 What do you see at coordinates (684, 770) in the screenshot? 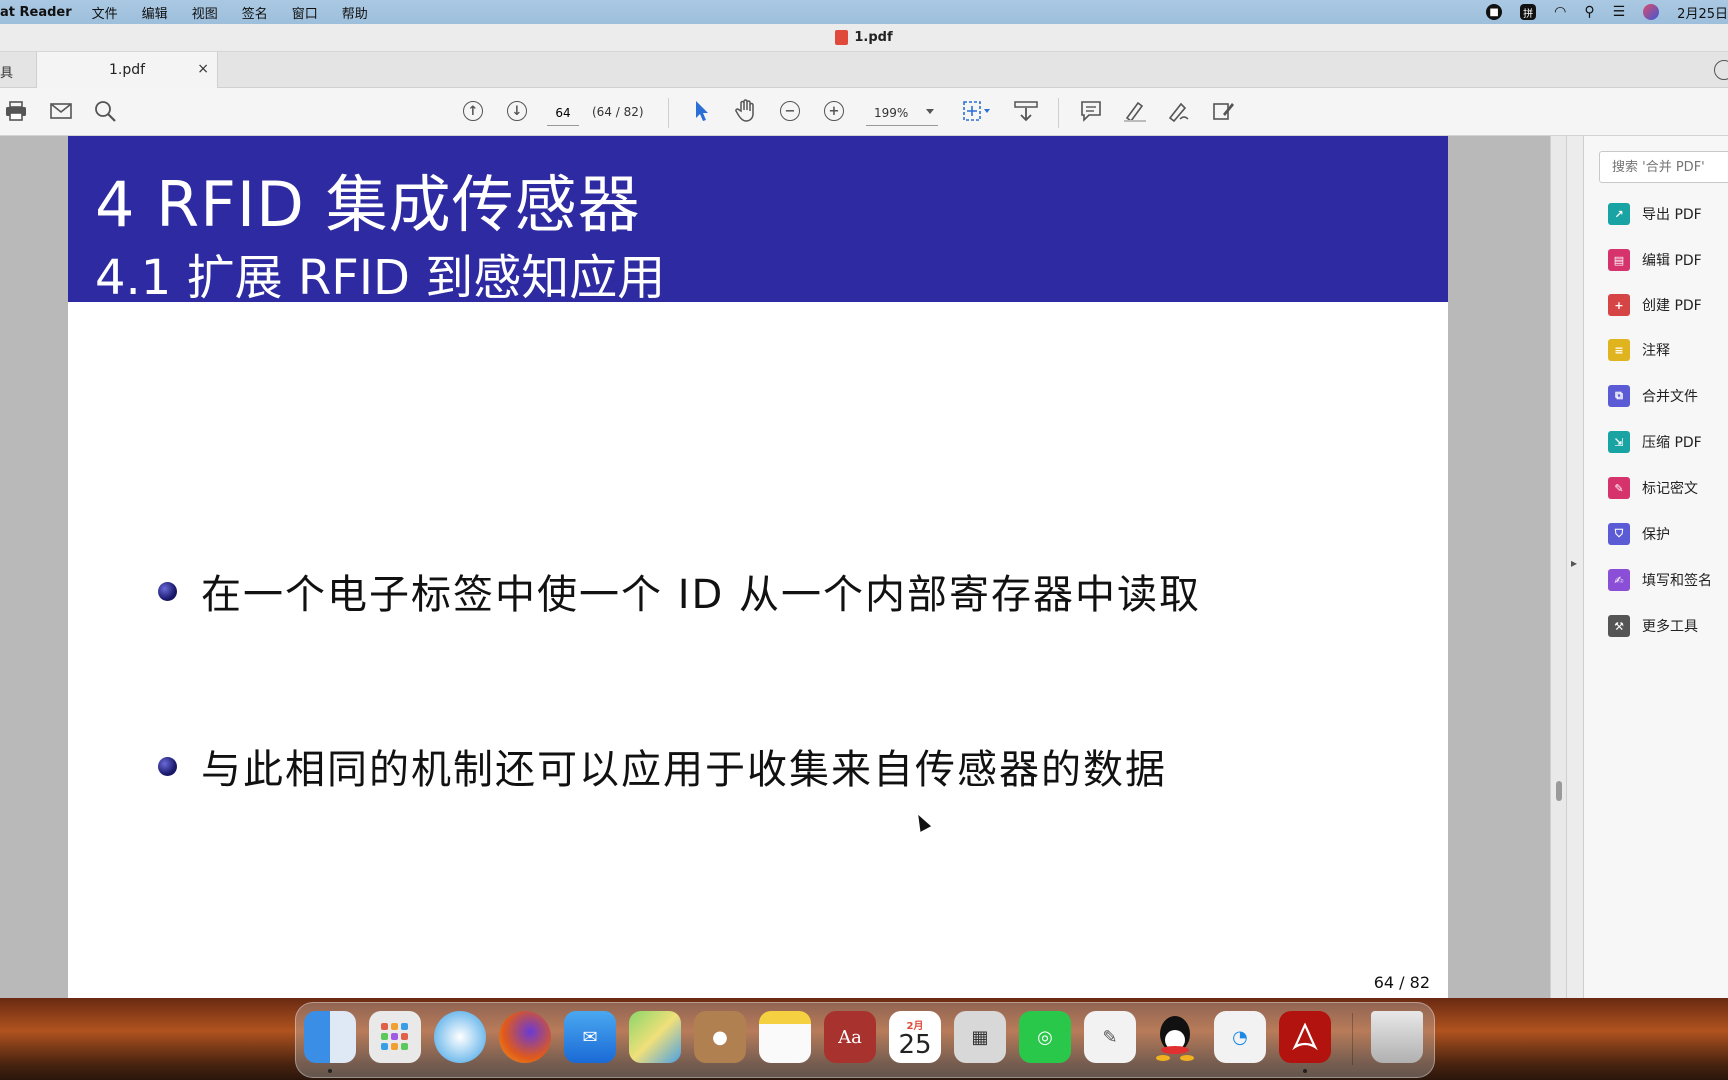
I see `bullet-text: 与此相同的机制还可以应用于收集来自传感器的数据` at bounding box center [684, 770].